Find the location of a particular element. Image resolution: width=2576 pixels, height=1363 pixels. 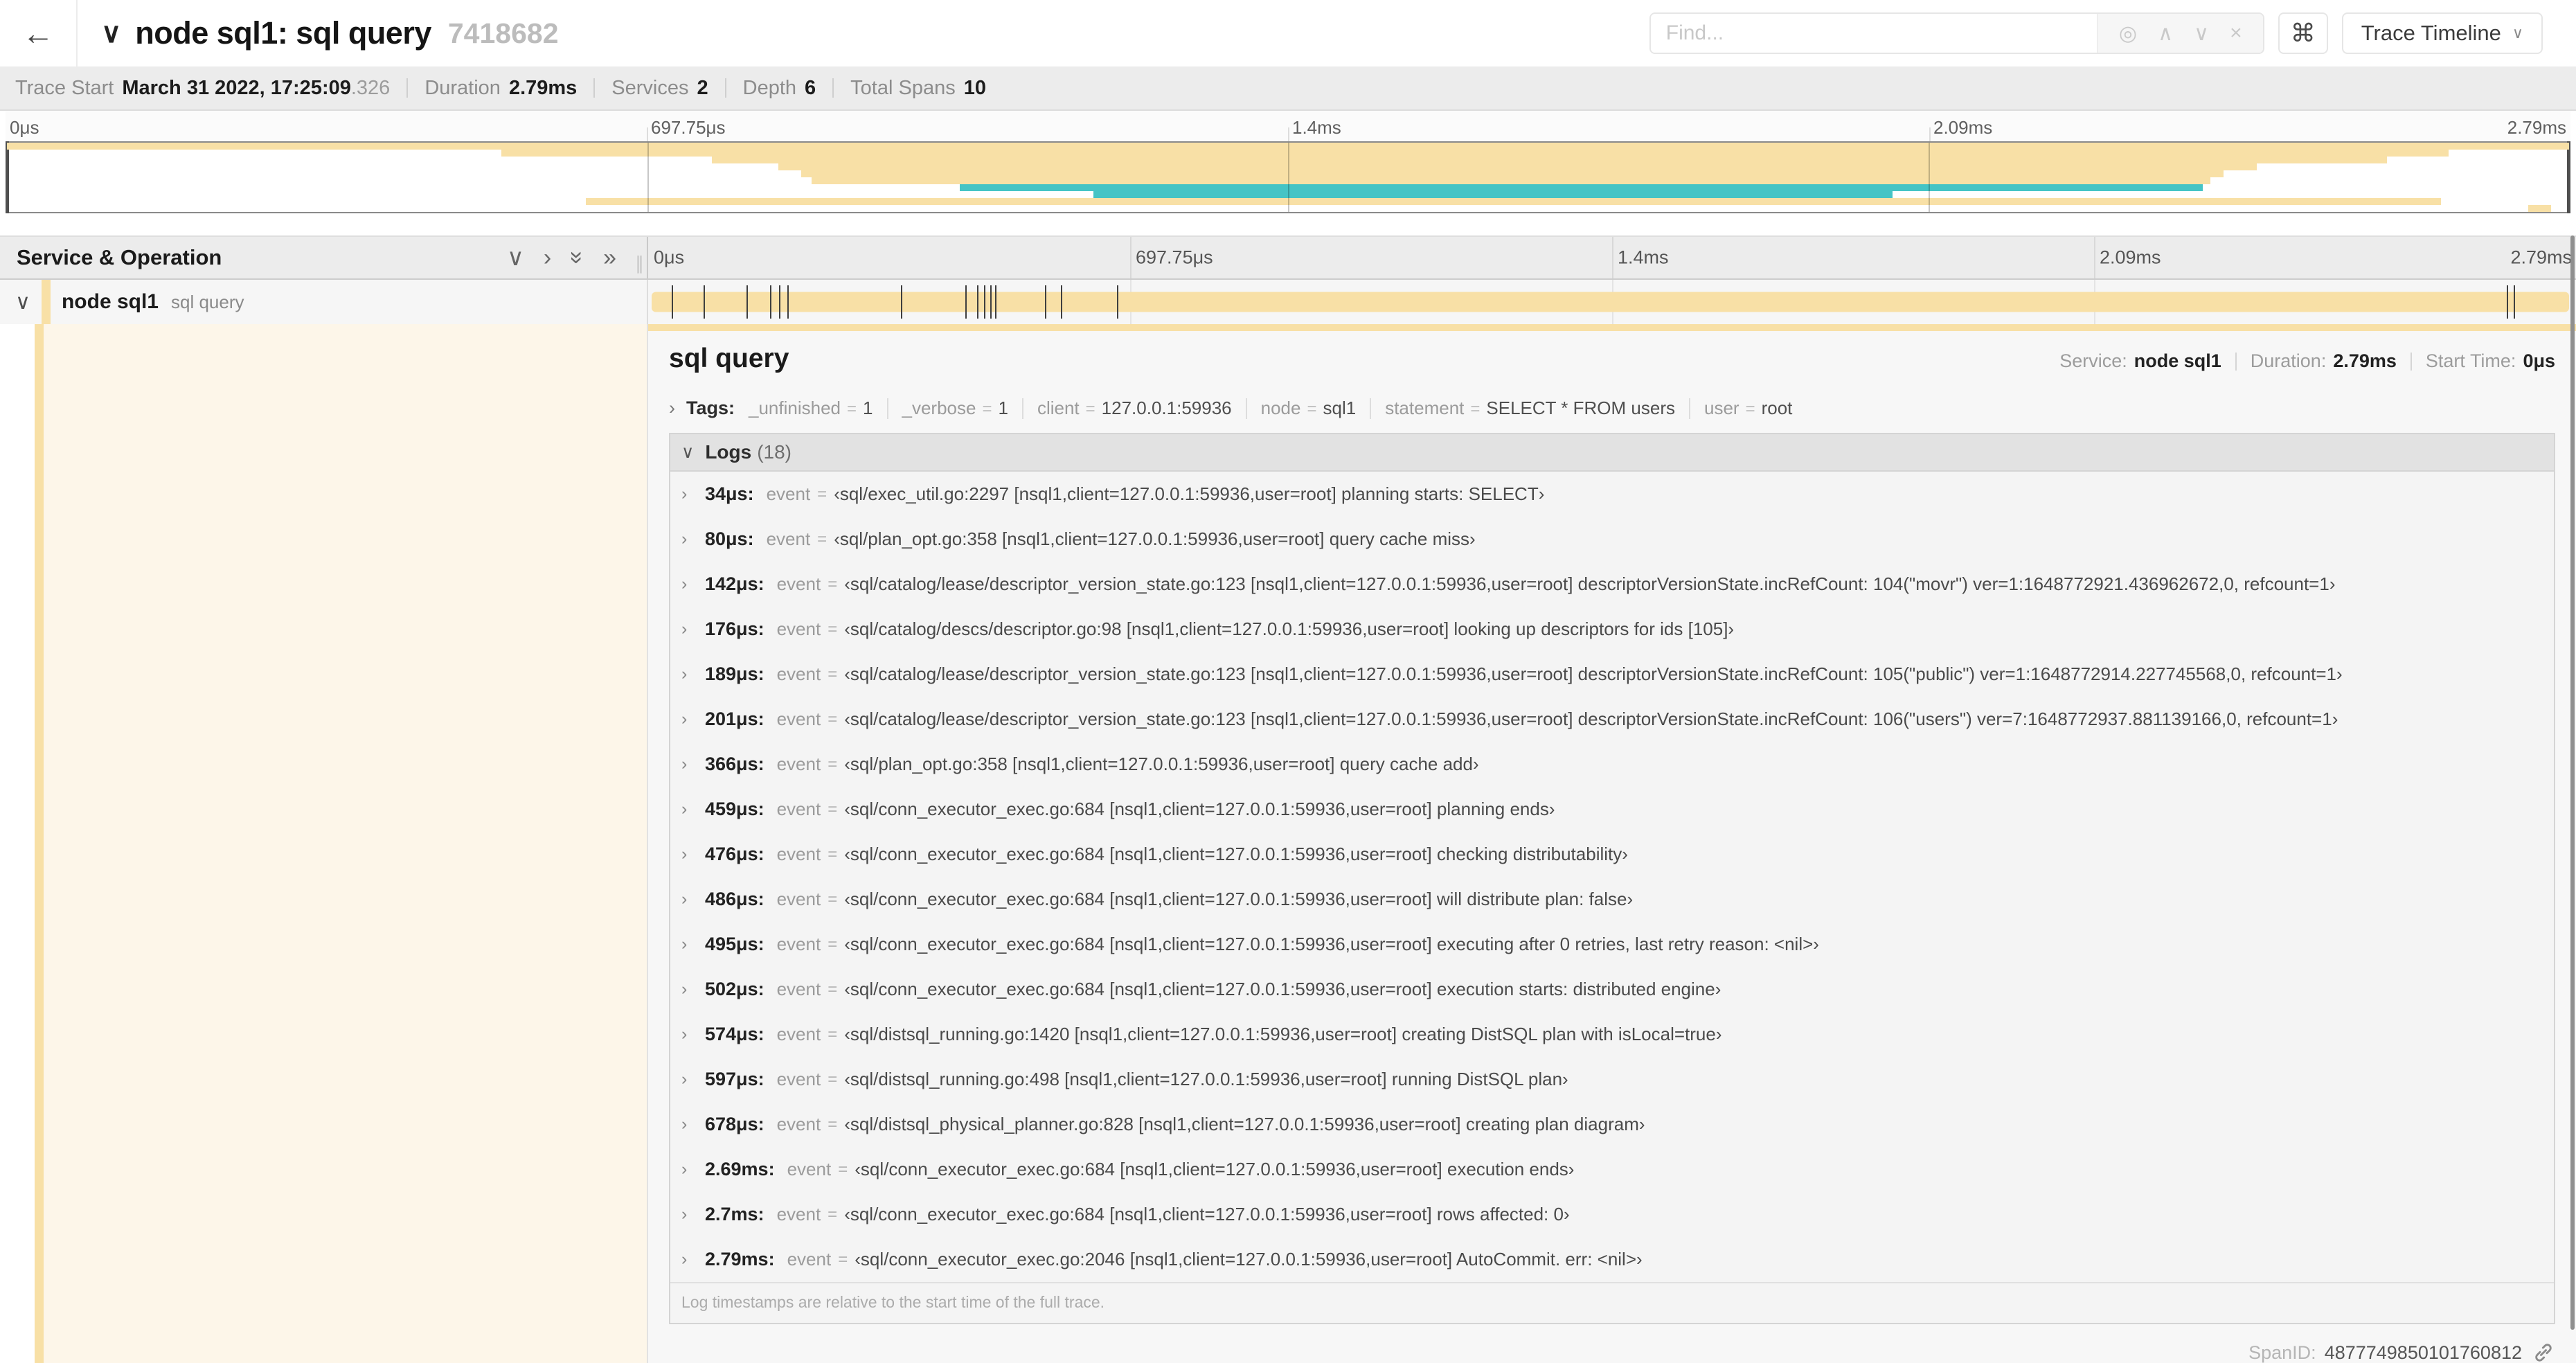

span-duration-bar is located at coordinates (1611, 302).